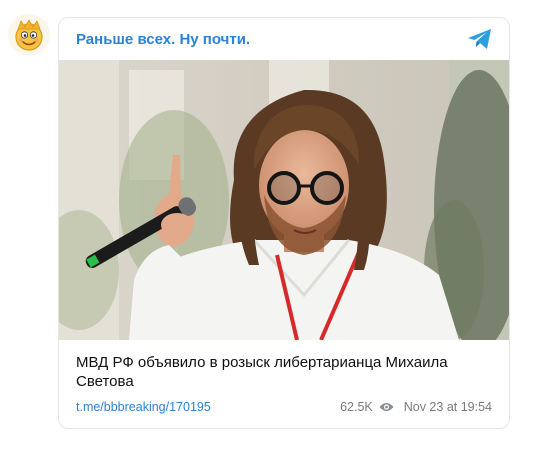  What do you see at coordinates (143, 407) in the screenshot?
I see `post-link: t.me/bbbreaking/170195` at bounding box center [143, 407].